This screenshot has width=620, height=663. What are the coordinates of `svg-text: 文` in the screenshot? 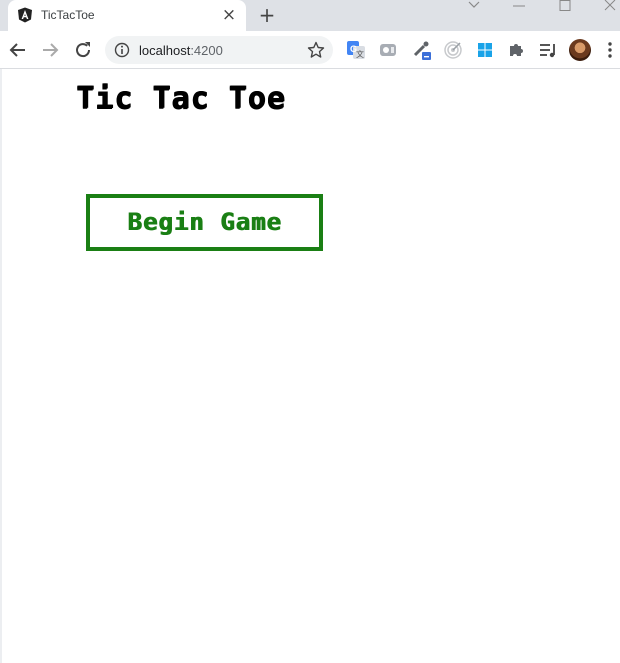 It's located at (360, 54).